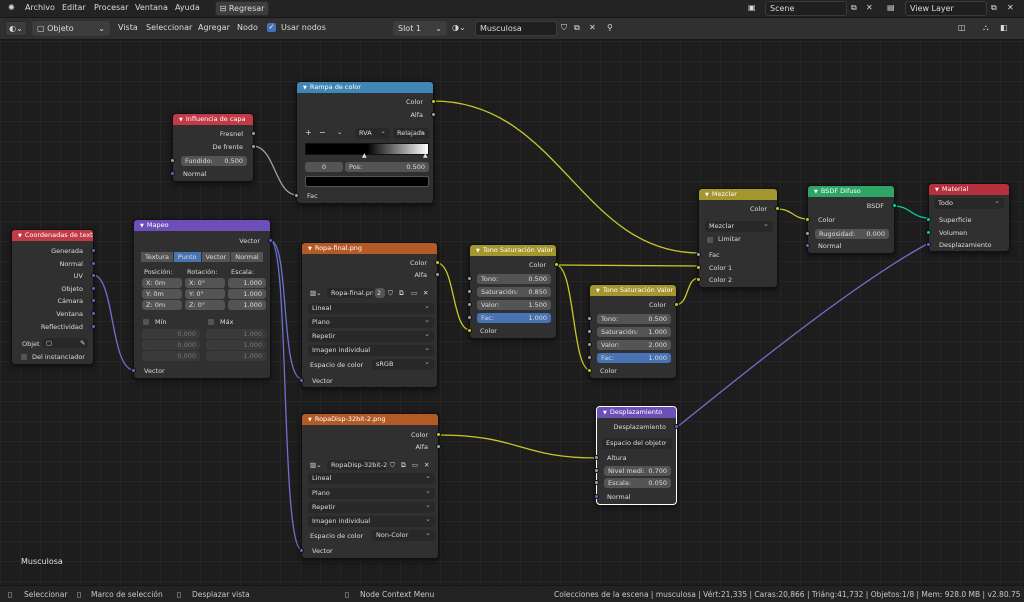  Describe the element at coordinates (367, 181) in the screenshot. I see `stop-color-swatch` at that location.